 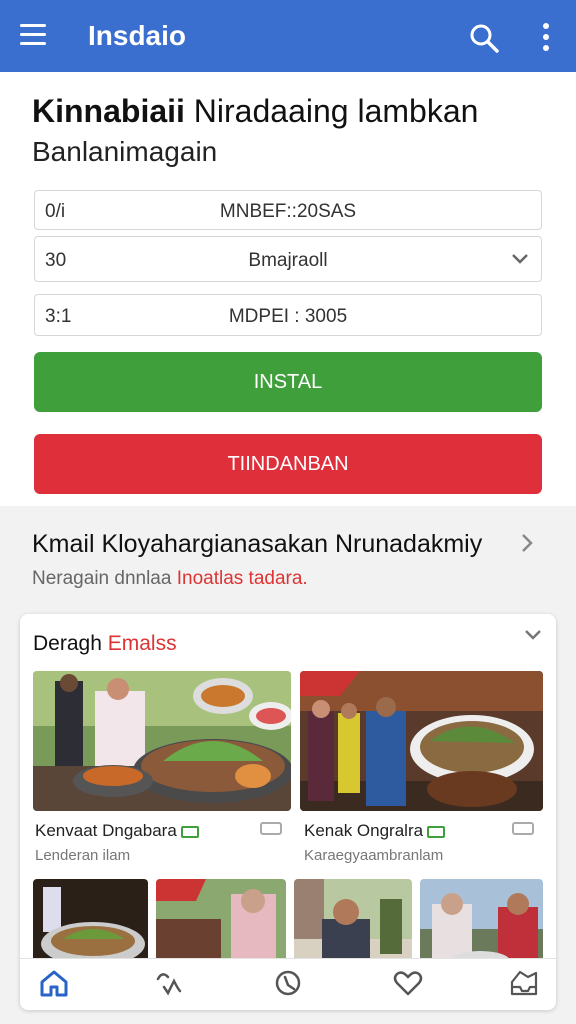 I want to click on page-subtitle: Banlanimagain, so click(x=125, y=151).